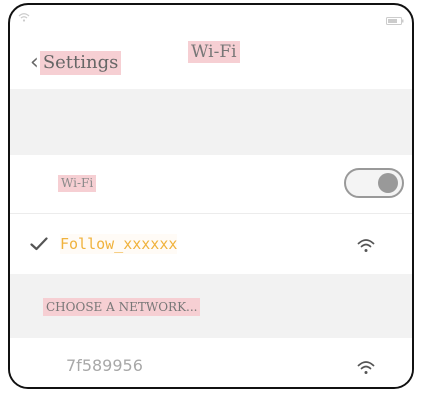  Describe the element at coordinates (211, 362) in the screenshot. I see `network-list-item: 7f589956` at that location.